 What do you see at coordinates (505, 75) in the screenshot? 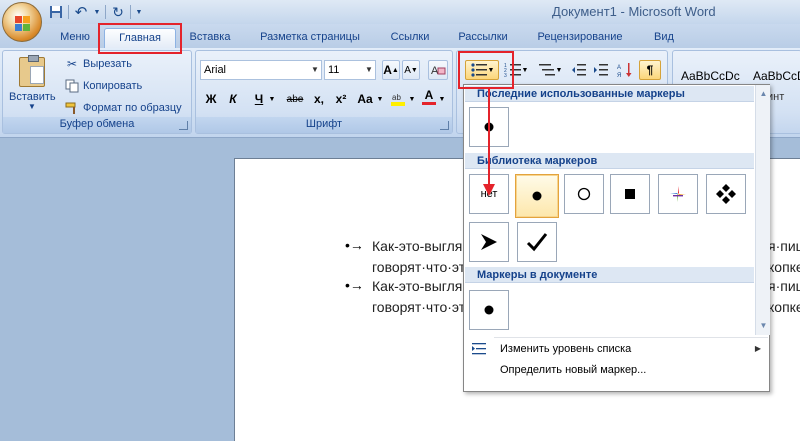
I see `svg-text: 3` at bounding box center [505, 75].